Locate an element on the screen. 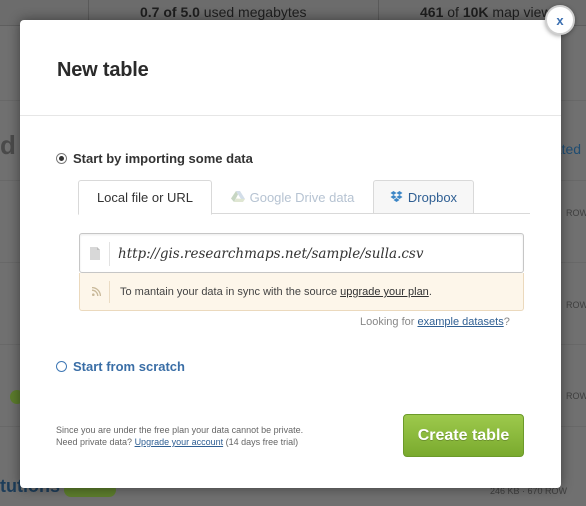 The width and height of the screenshot is (586, 506). import-option-label: Start by importing some data is located at coordinates (163, 158).